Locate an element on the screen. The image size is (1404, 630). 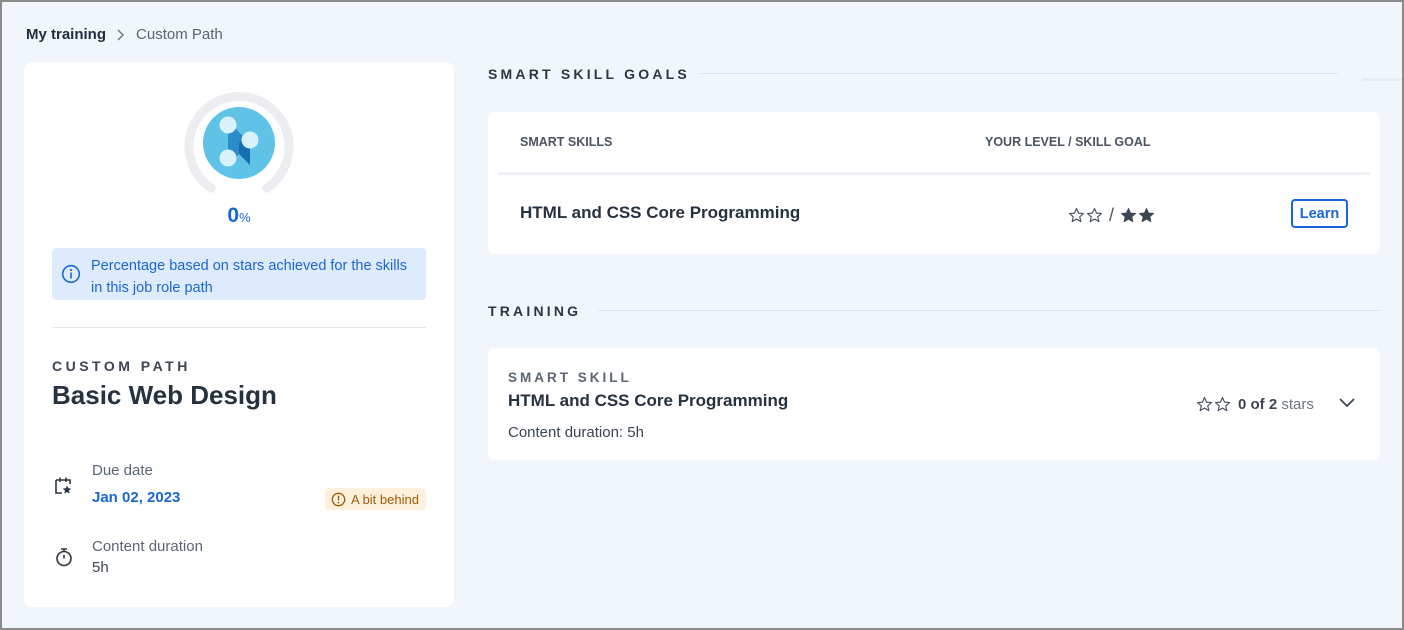
progress-percent: 0% is located at coordinates (239, 216).